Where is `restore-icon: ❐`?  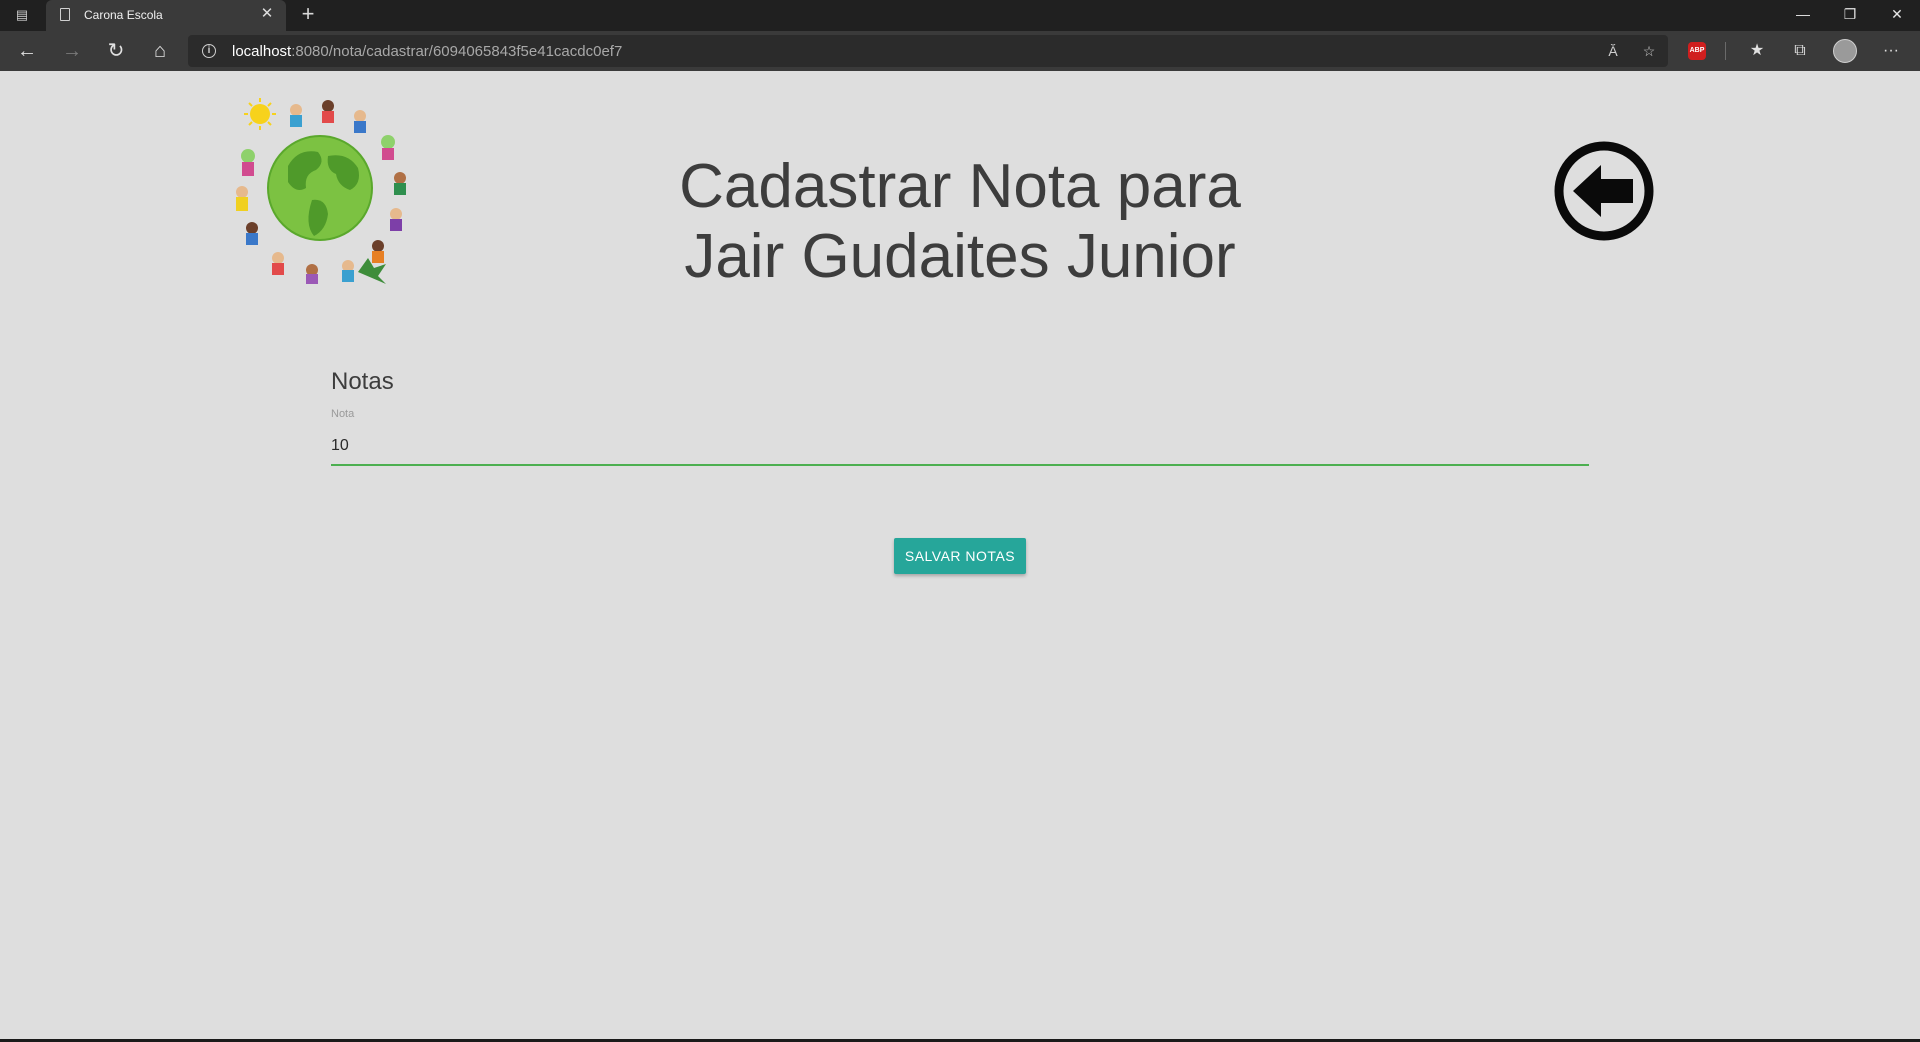 restore-icon: ❐ is located at coordinates (1850, 15).